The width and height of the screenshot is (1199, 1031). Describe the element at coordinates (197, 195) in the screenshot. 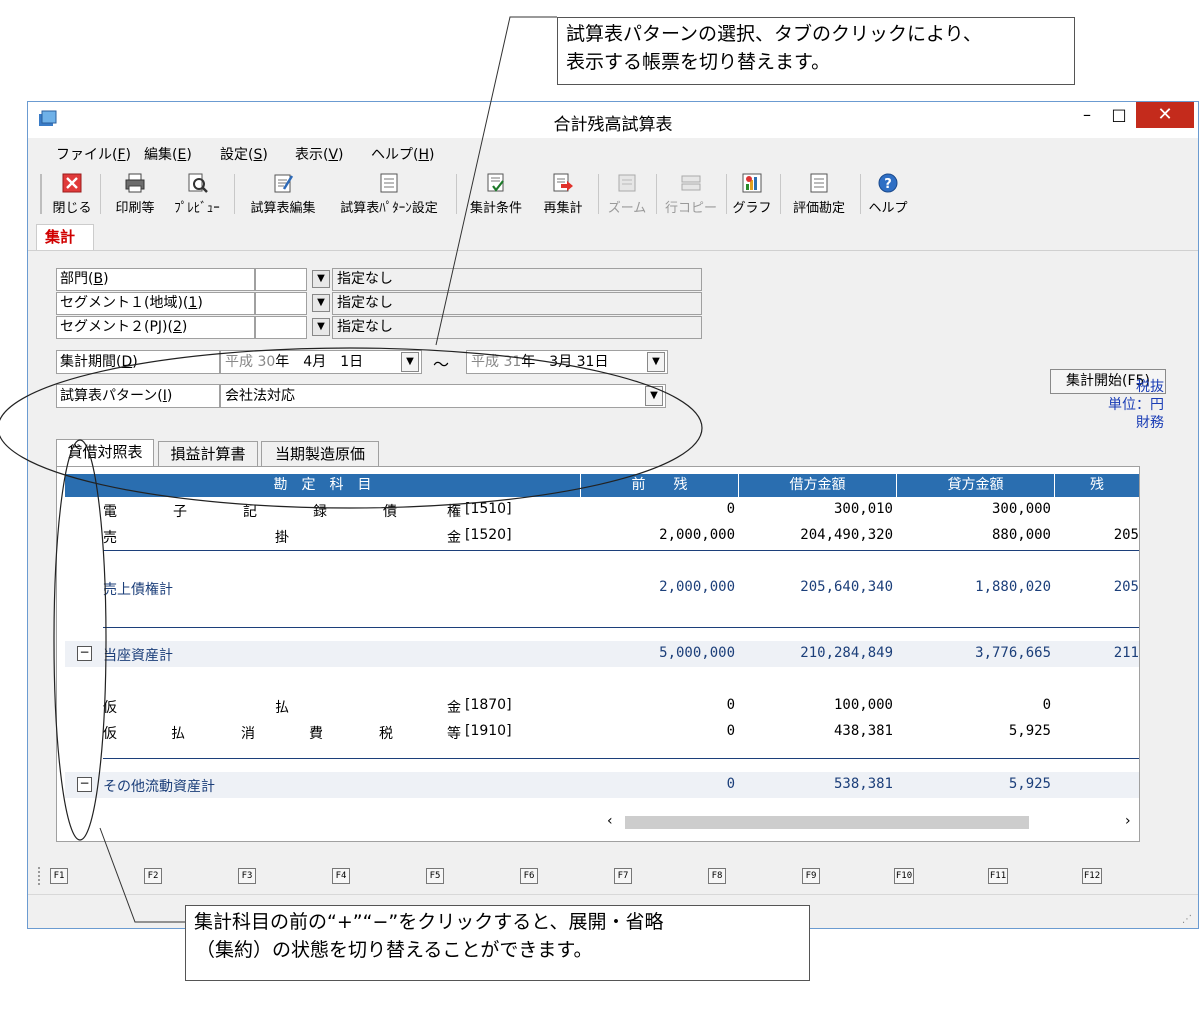

I see `preview-button: ﾌﾟﾚﾋﾞｭｰ` at that location.